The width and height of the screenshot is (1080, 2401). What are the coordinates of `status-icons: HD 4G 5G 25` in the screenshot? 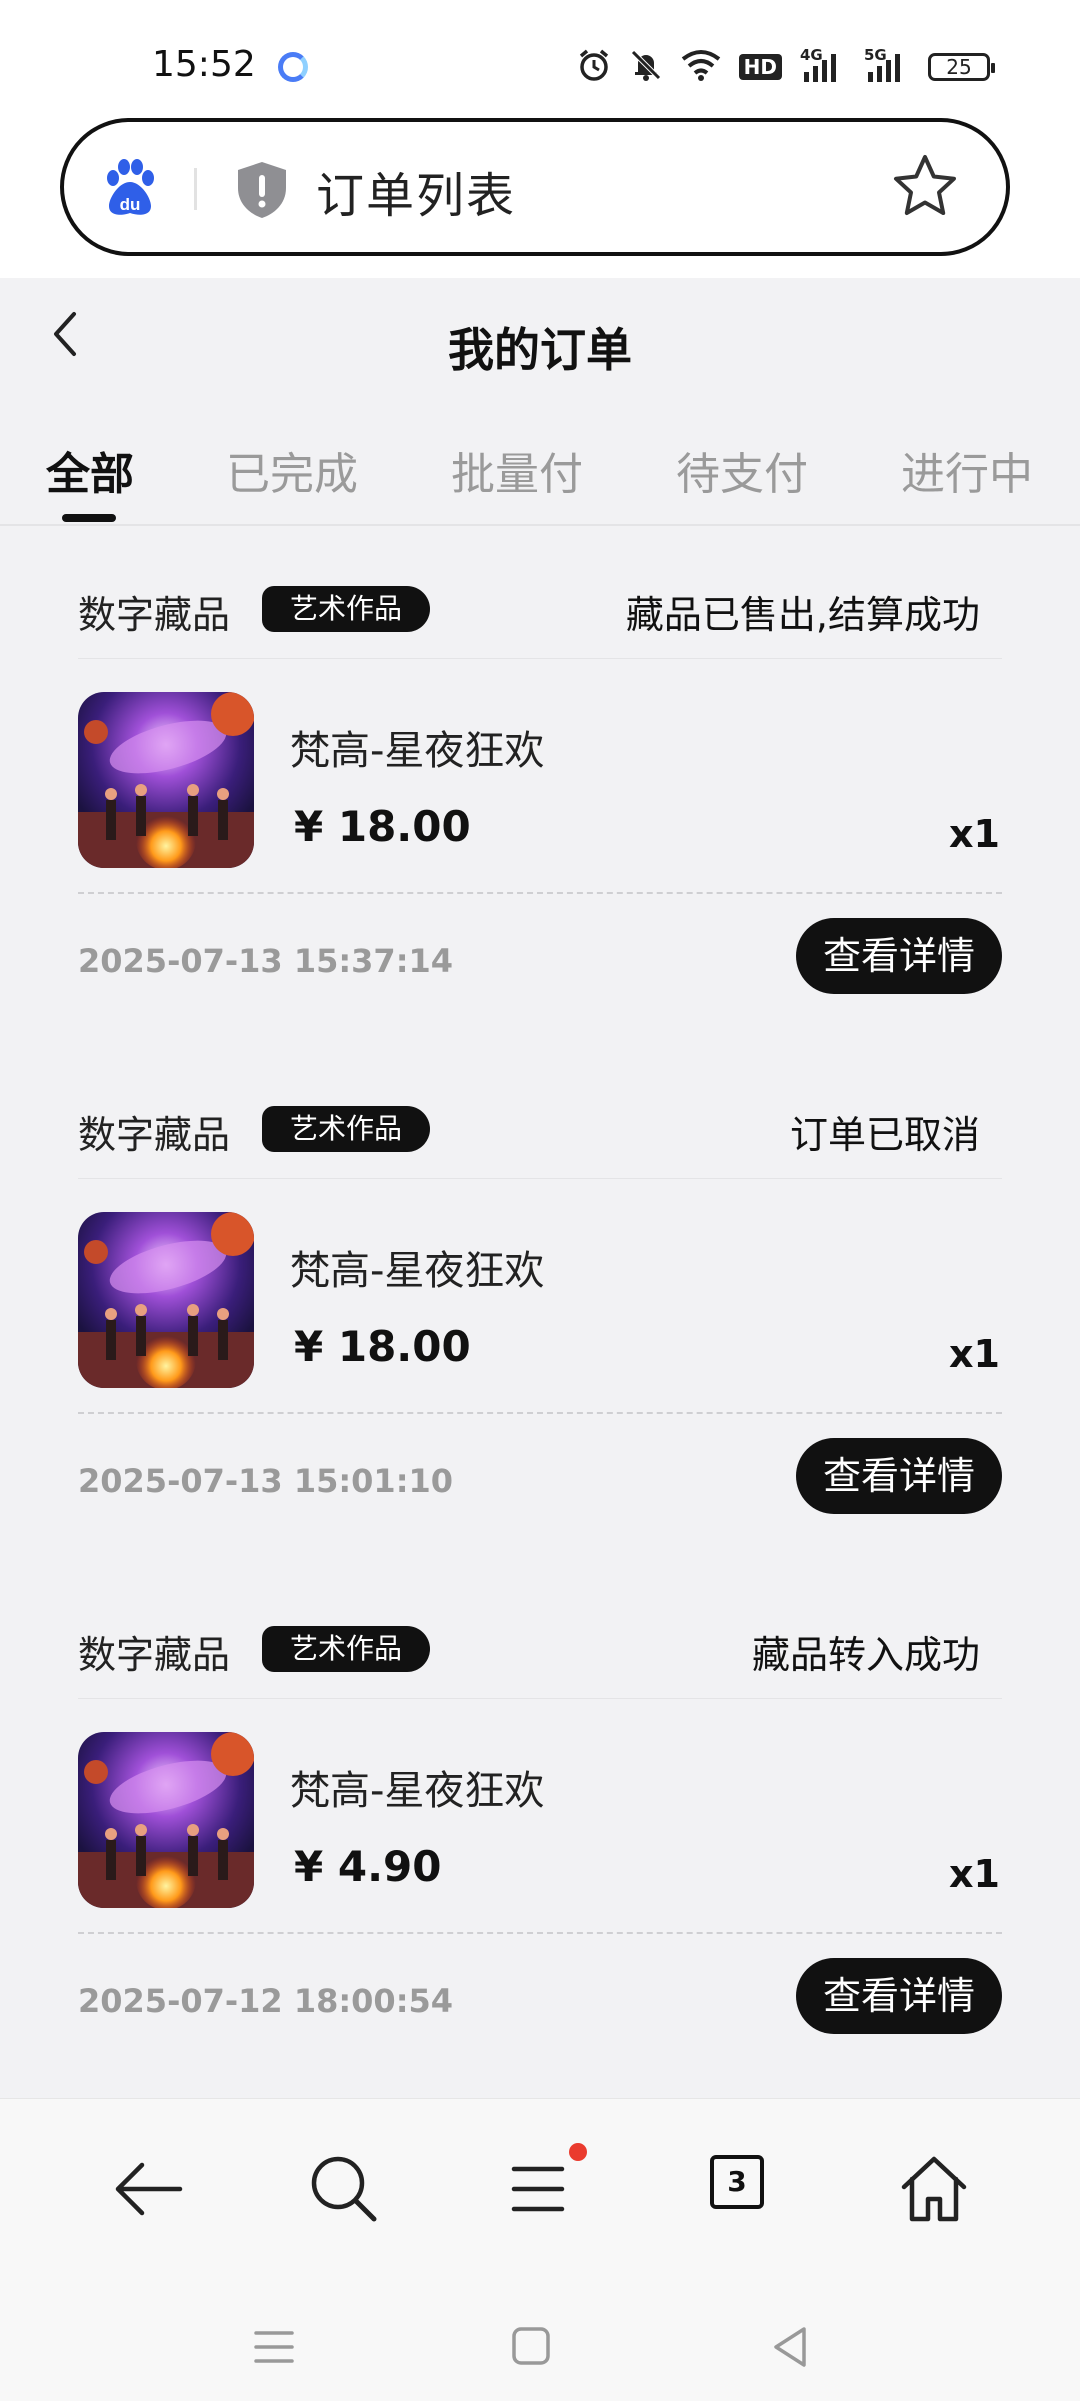 It's located at (786, 66).